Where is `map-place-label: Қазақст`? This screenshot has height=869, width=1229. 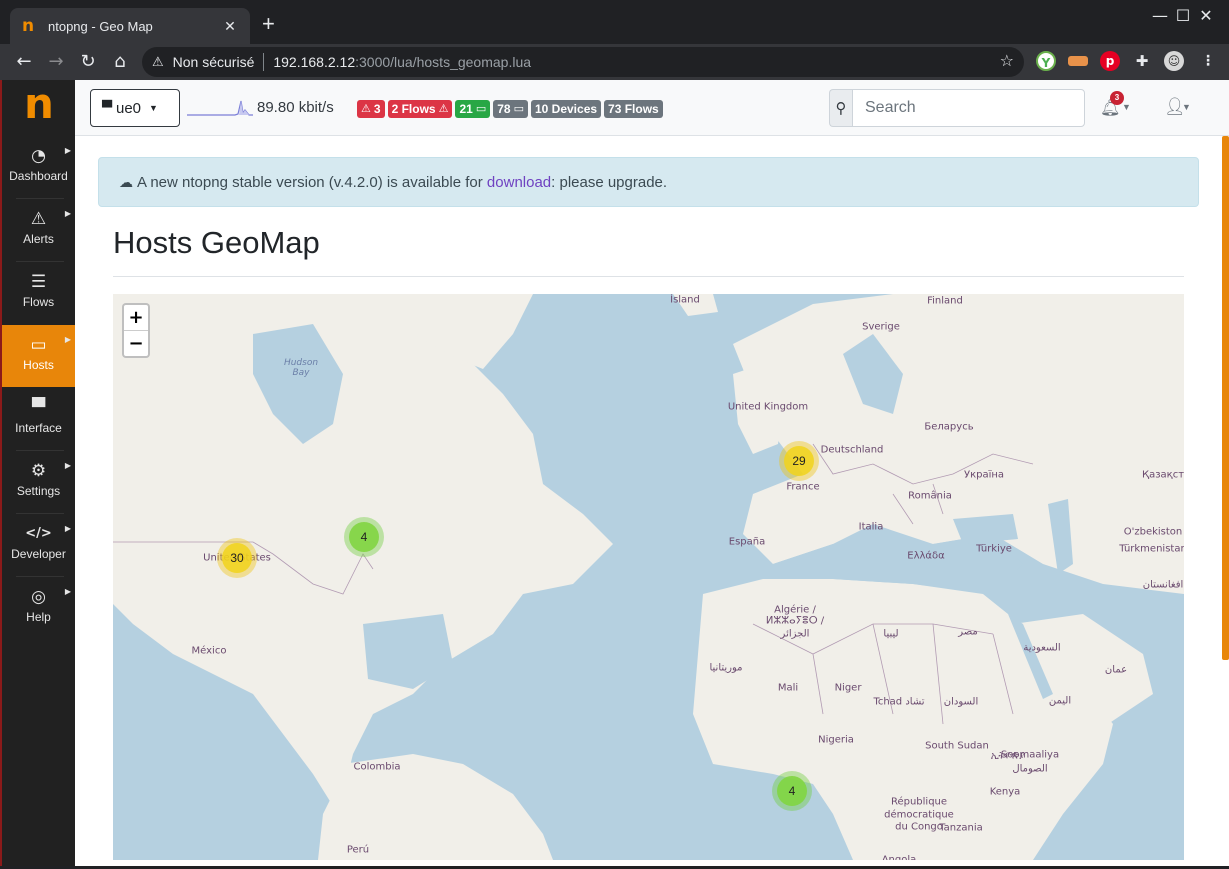
map-place-label: Қазақст is located at coordinates (1162, 475).